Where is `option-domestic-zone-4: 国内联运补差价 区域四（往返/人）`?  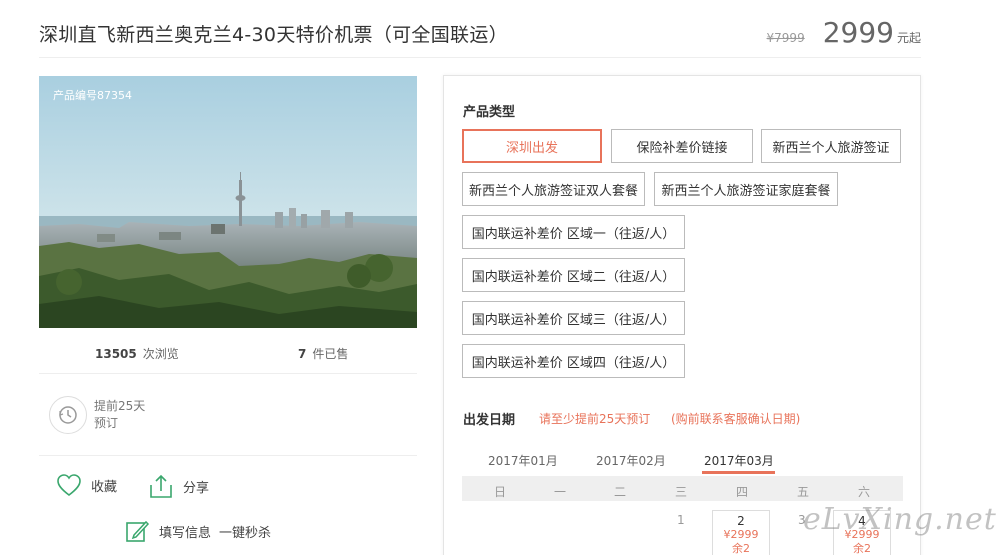
option-domestic-zone-4: 国内联运补差价 区域四（往返/人） is located at coordinates (573, 361).